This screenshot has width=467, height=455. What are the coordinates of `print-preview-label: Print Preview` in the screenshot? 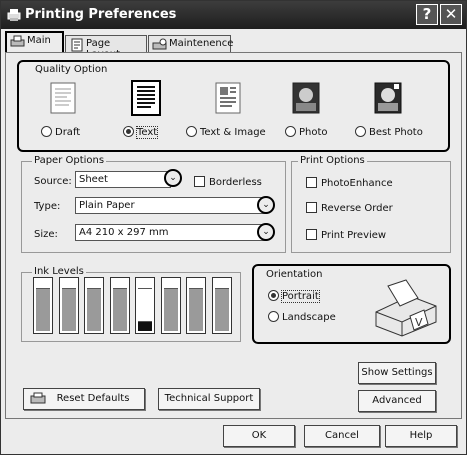 It's located at (354, 235).